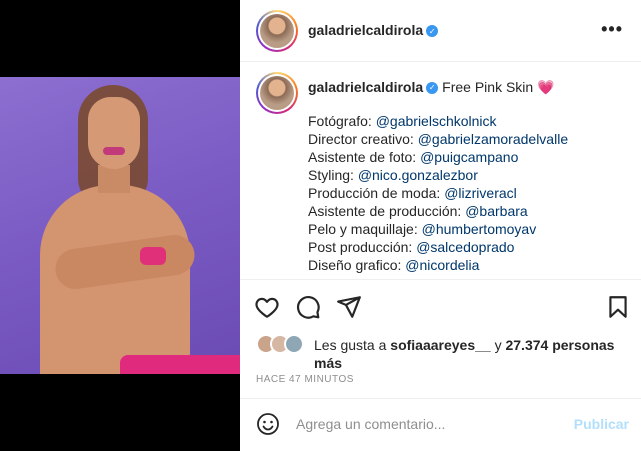 This screenshot has width=641, height=451. What do you see at coordinates (418, 211) in the screenshot?
I see `credit-line: Asistente de producción: @barbara` at bounding box center [418, 211].